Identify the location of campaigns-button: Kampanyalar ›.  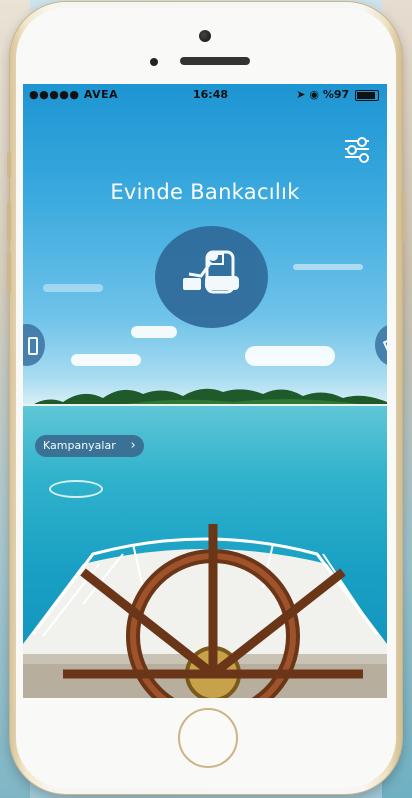
(89, 446).